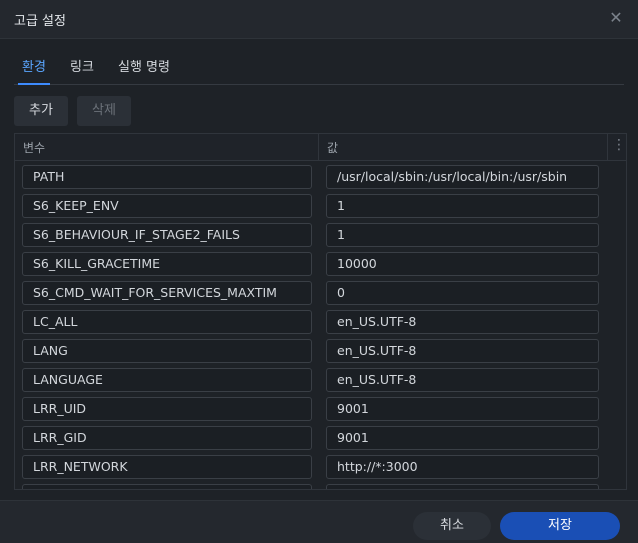 This screenshot has width=638, height=543. Describe the element at coordinates (167, 438) in the screenshot. I see `variable-name-field: LRR_GID` at that location.